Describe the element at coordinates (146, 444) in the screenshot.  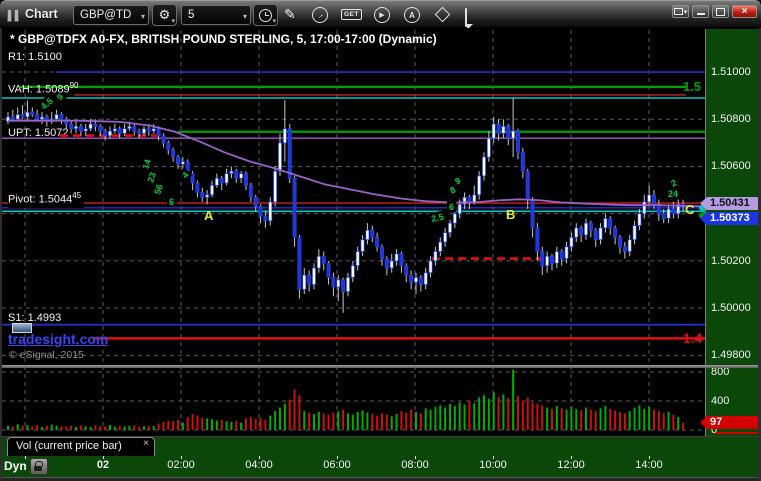
I see `close-icon: ×` at that location.